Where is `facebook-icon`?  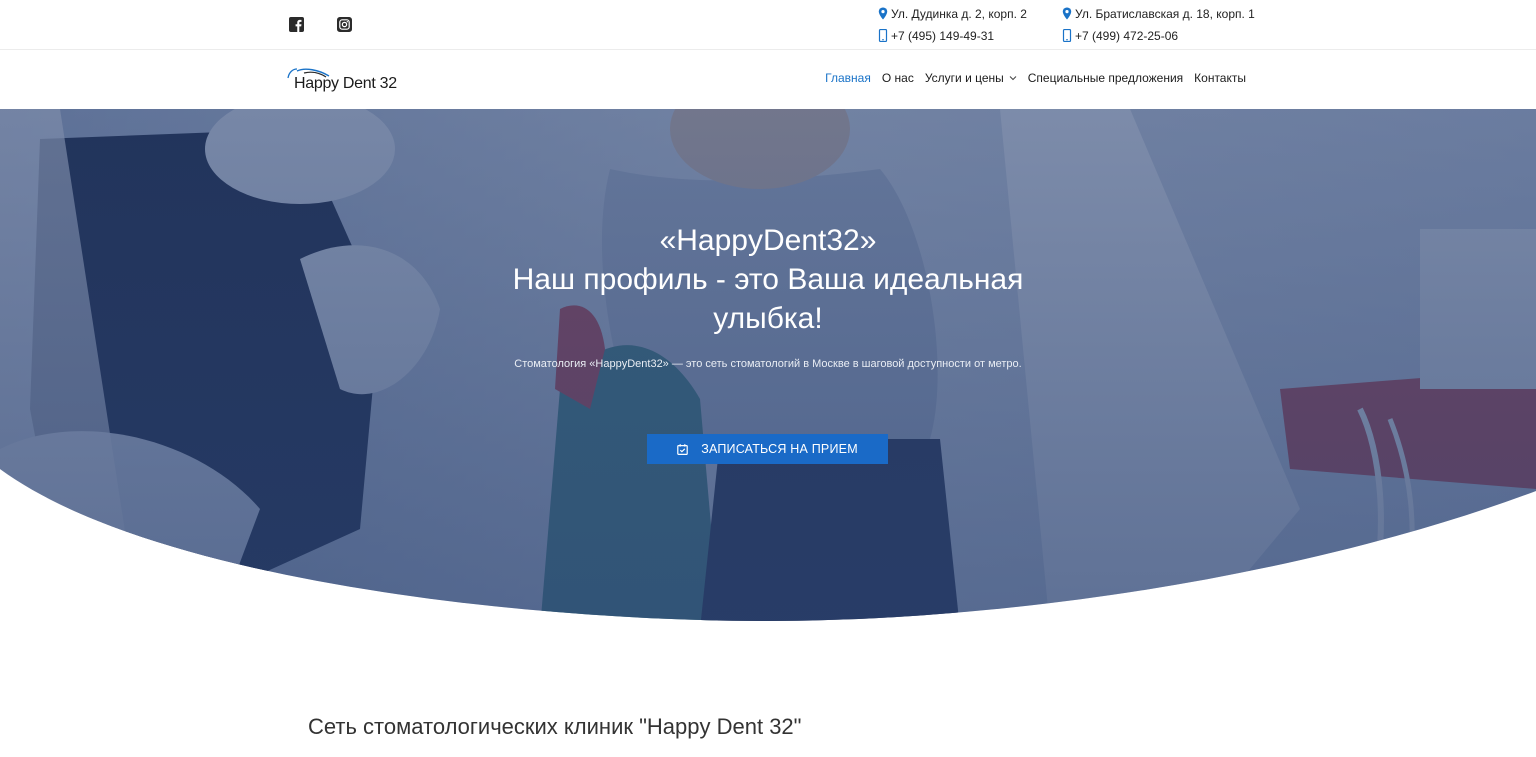 facebook-icon is located at coordinates (296, 24).